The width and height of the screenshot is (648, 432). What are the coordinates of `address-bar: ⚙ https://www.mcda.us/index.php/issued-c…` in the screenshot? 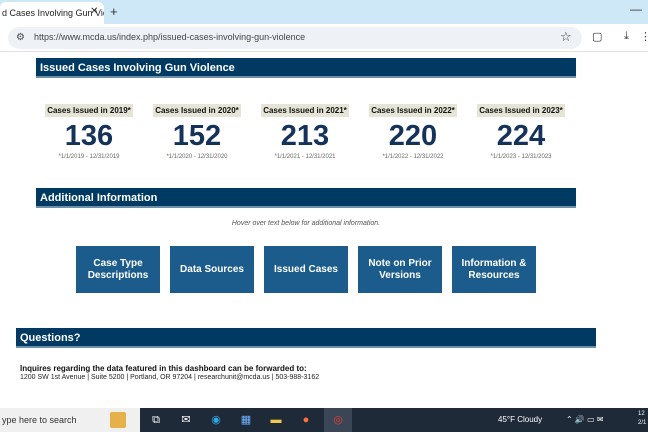 It's located at (324, 38).